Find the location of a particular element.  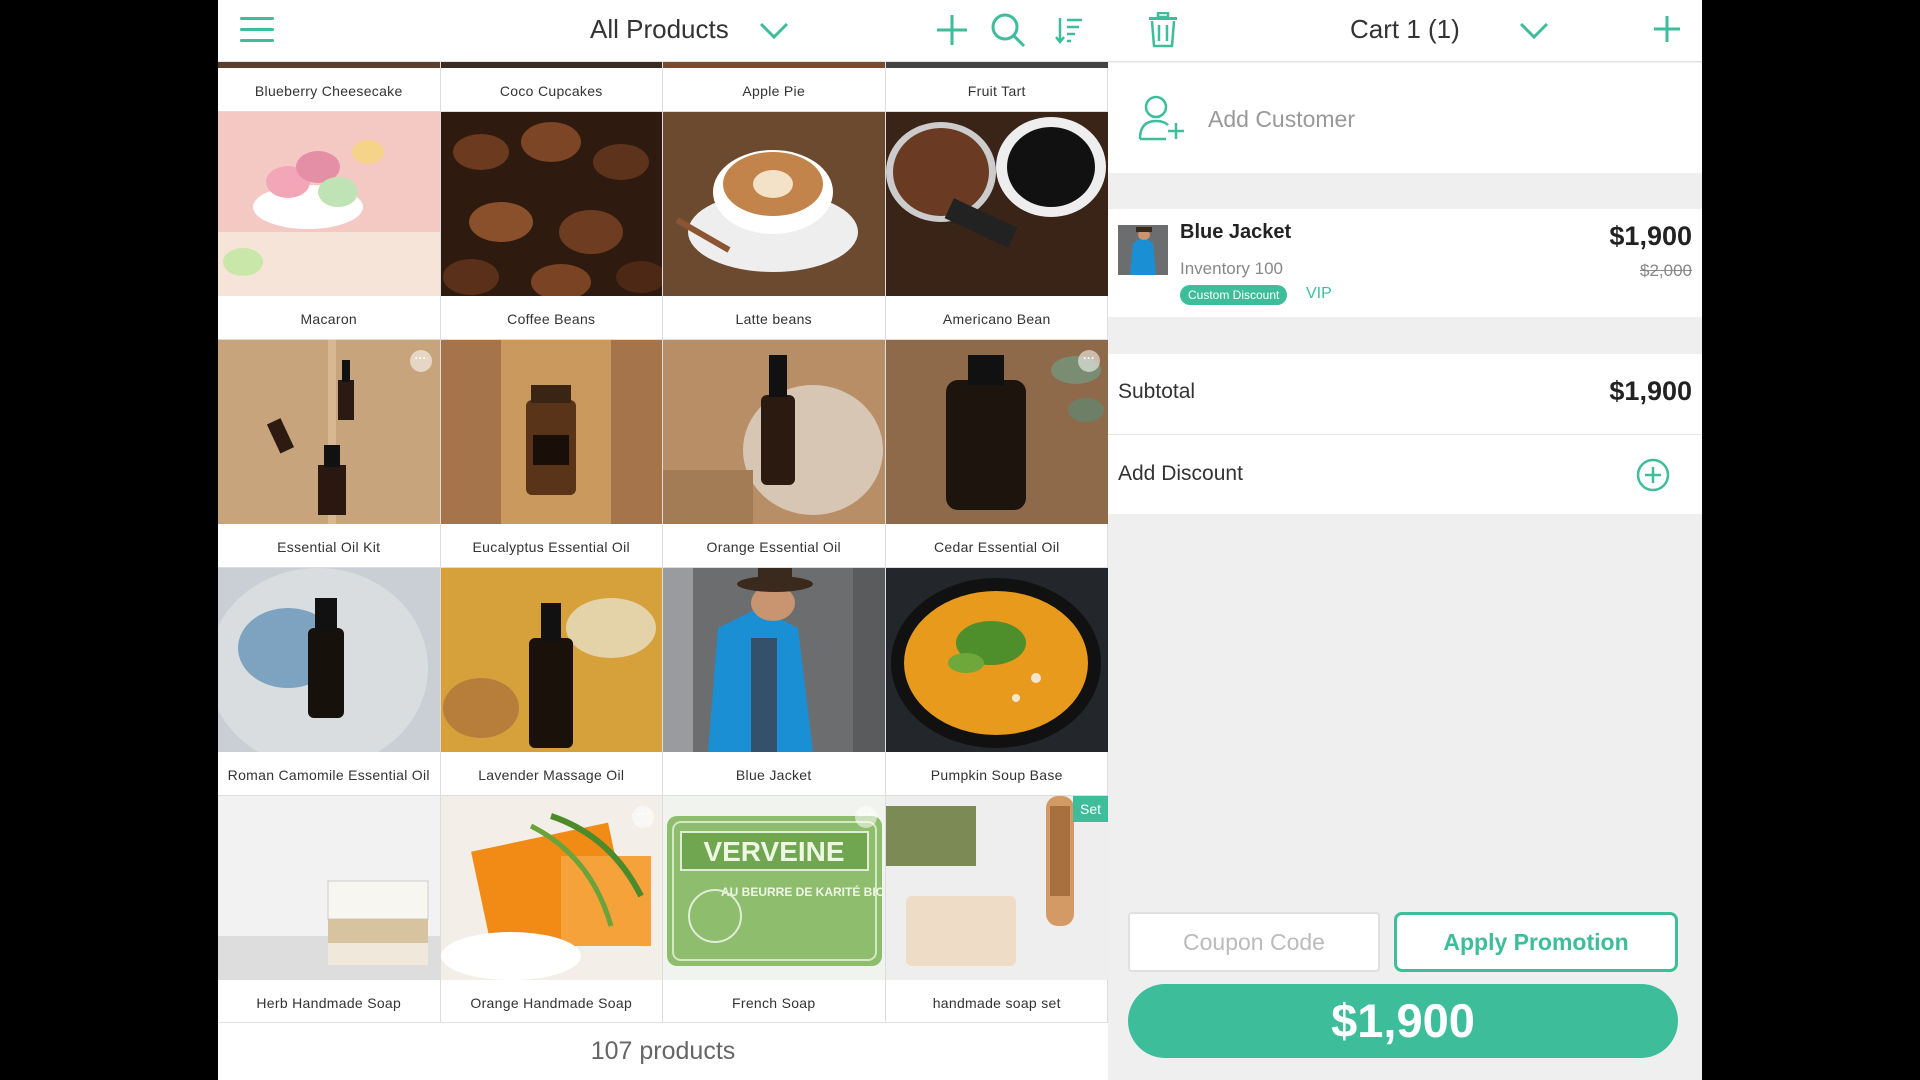

product-name: Fruit Tart is located at coordinates (996, 91).